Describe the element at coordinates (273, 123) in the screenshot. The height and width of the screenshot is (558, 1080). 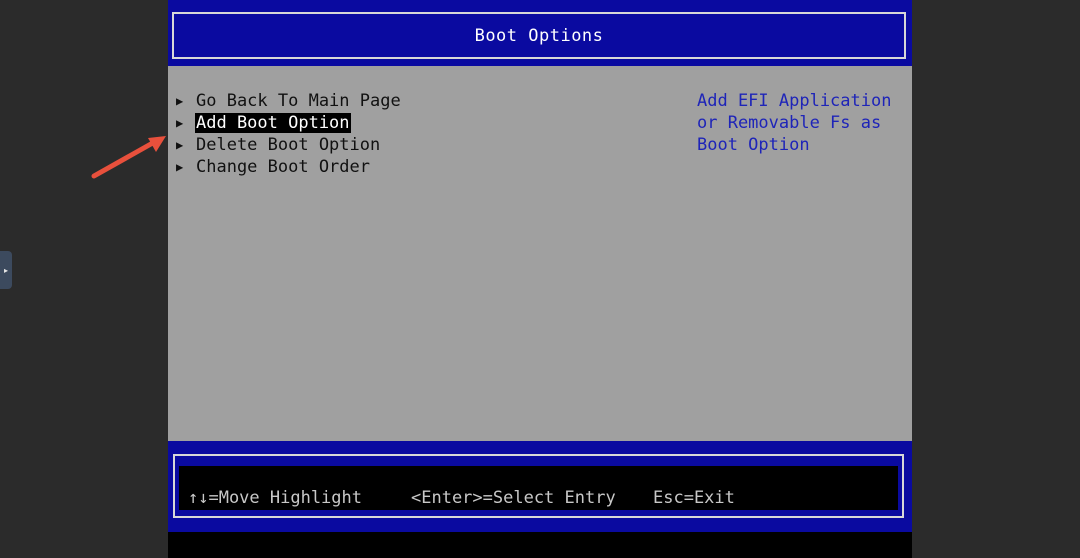
I see `menu-item-label: Add Boot Option` at that location.